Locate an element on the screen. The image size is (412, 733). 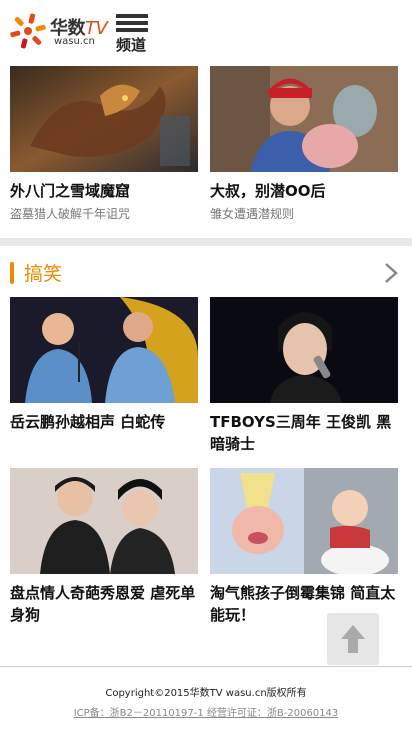
section-divider is located at coordinates (206, 242).